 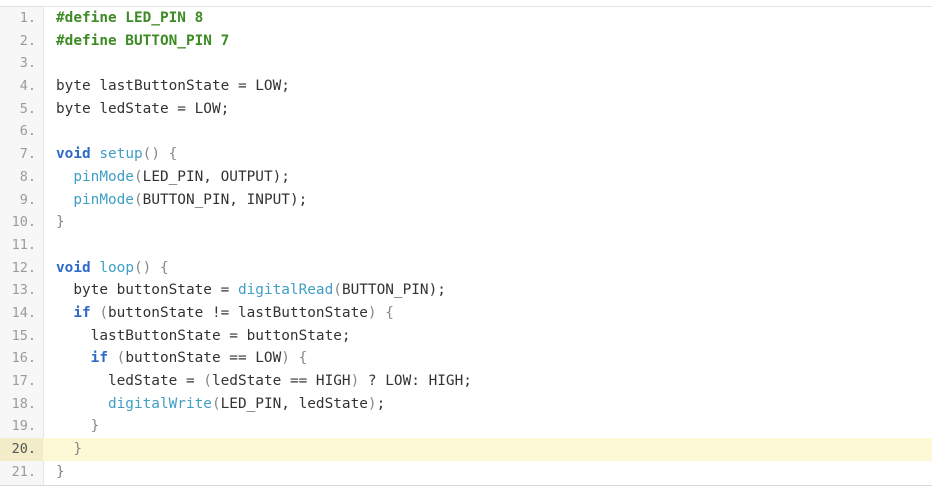 I want to click on code-text: #define BUTTON_PIN 7, so click(x=142, y=41).